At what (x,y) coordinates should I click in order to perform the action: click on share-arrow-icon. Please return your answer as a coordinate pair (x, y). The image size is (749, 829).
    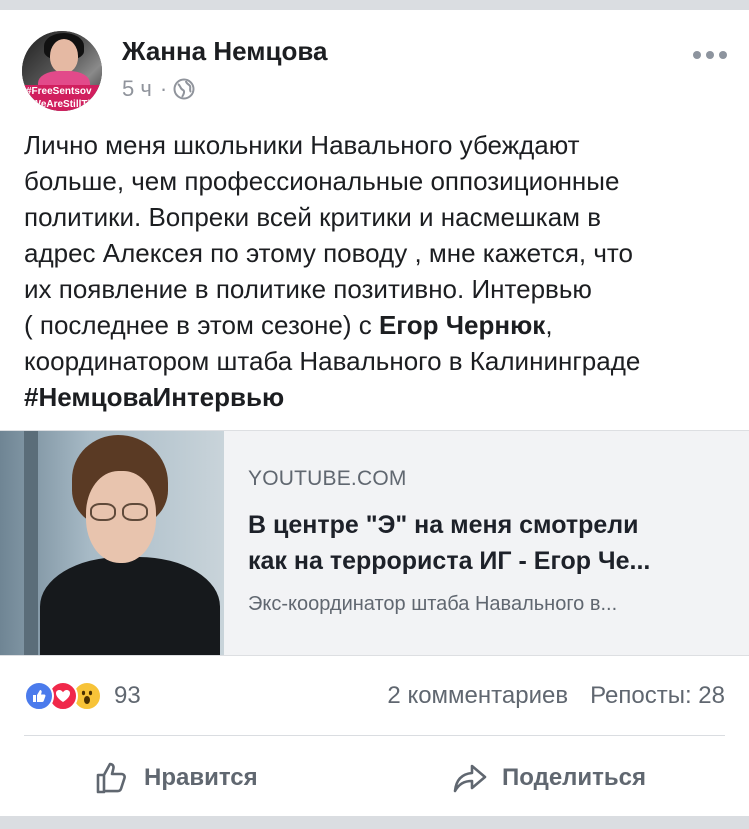
    Looking at the image, I should click on (470, 778).